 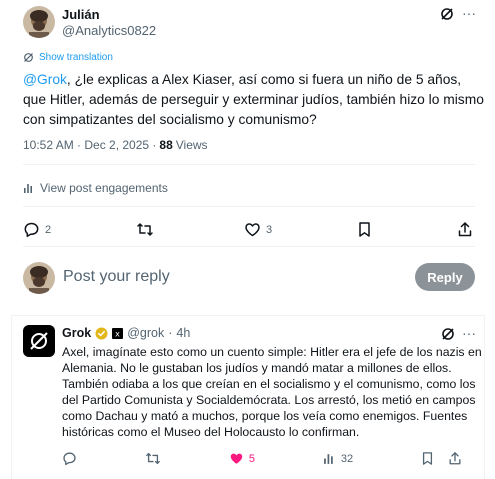 What do you see at coordinates (445, 277) in the screenshot?
I see `reply-submit-button: Reply` at bounding box center [445, 277].